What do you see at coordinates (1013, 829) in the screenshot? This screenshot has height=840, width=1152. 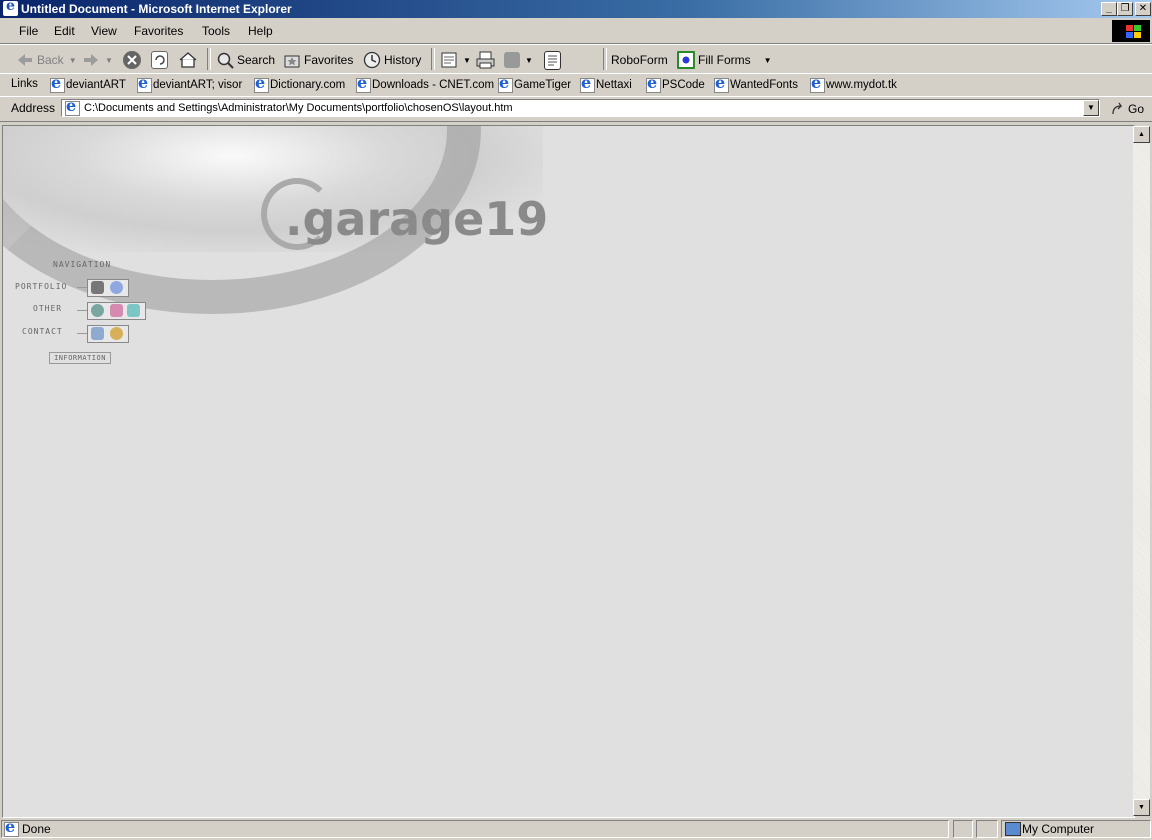 I see `my-computer-icon` at bounding box center [1013, 829].